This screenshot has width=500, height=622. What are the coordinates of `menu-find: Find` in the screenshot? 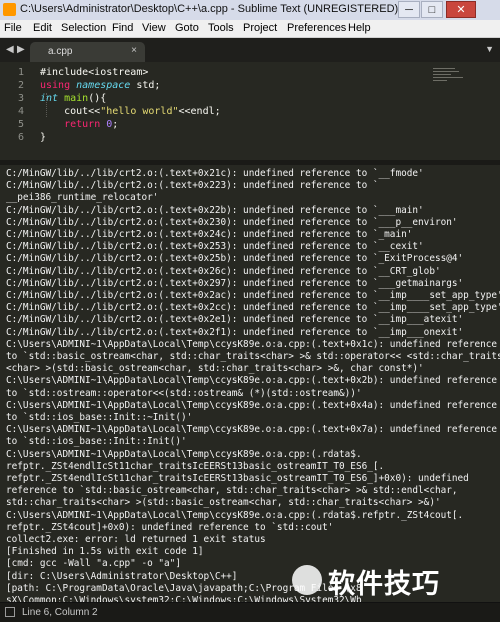 It's located at (122, 28).